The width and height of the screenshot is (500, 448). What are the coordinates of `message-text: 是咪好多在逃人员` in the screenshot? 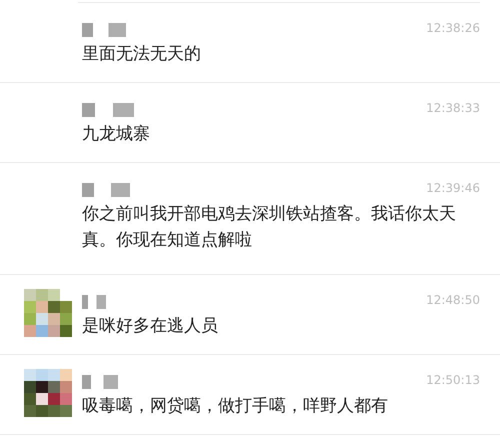 It's located at (150, 326).